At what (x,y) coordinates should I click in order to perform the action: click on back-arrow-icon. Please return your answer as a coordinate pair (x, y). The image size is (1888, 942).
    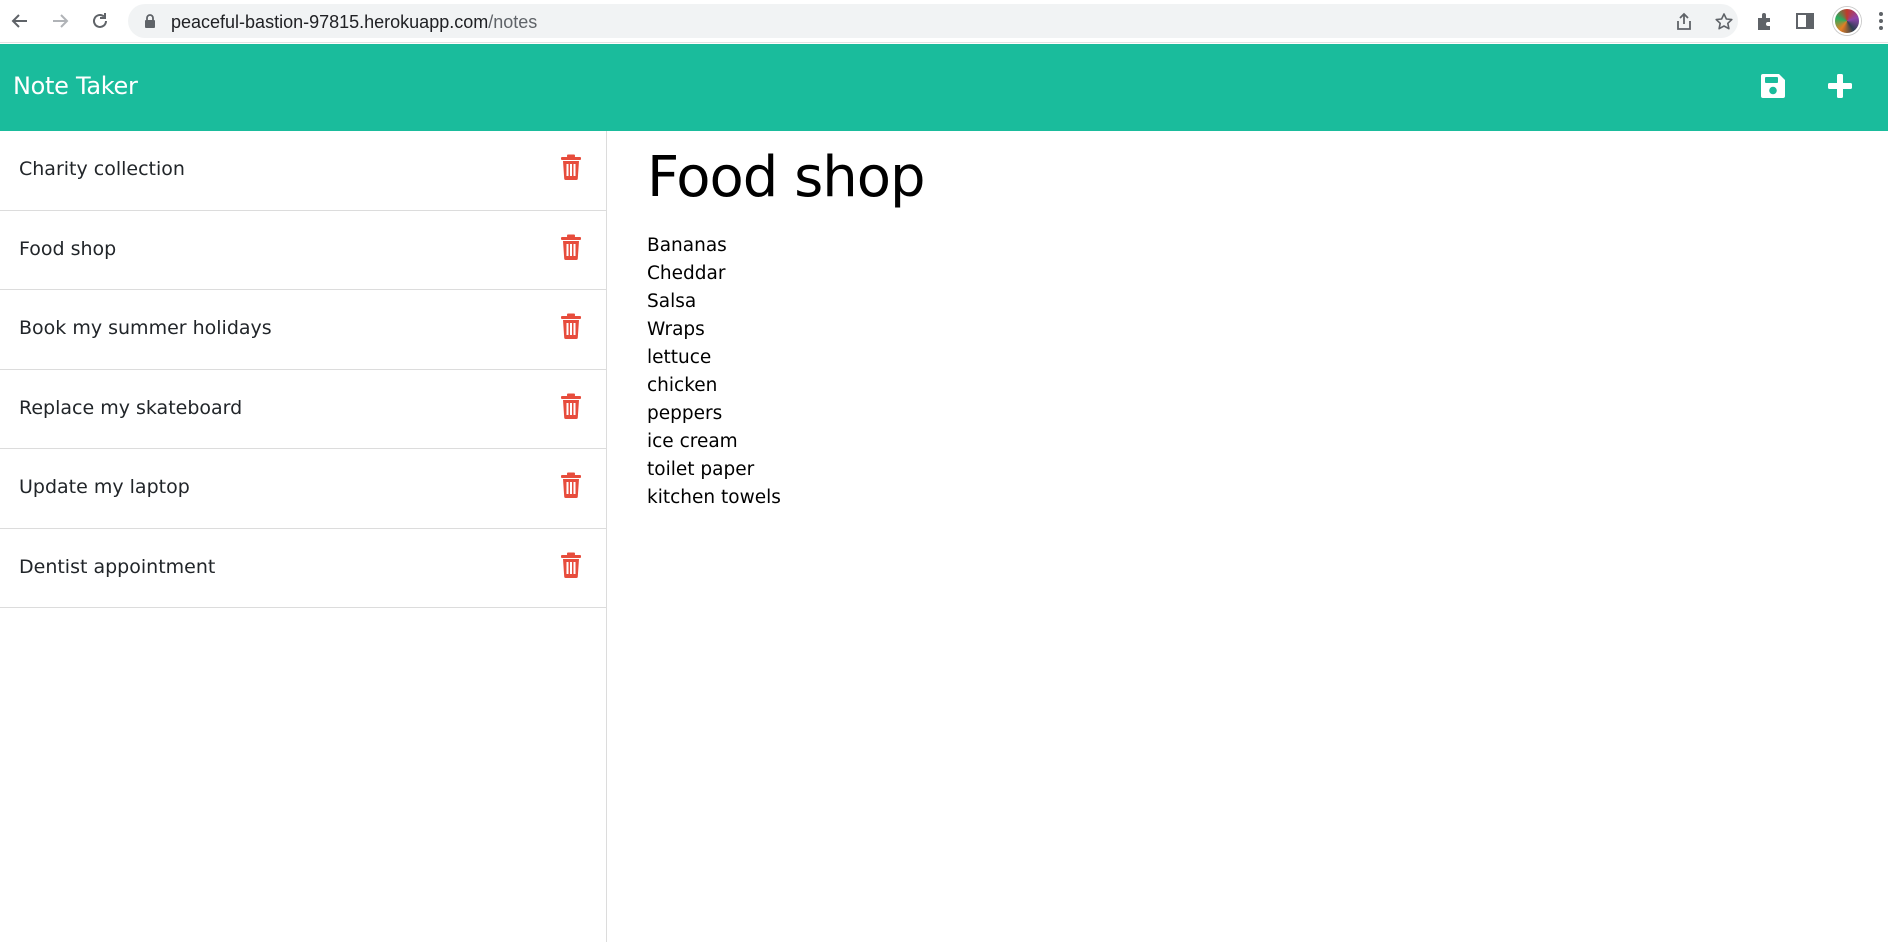
    Looking at the image, I should click on (19, 21).